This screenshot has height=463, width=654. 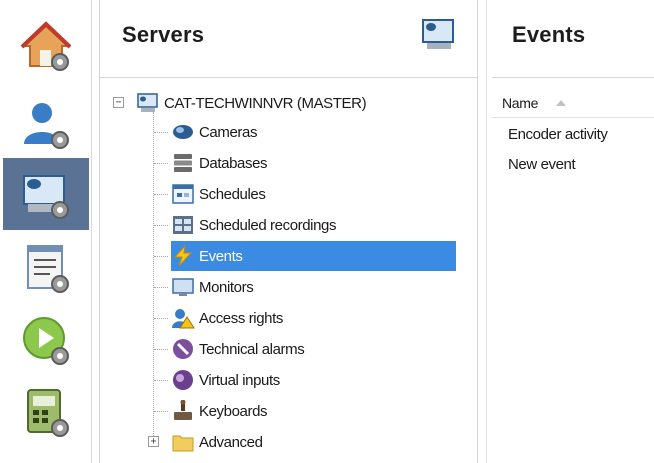 I want to click on settings-rail, so click(x=46, y=231).